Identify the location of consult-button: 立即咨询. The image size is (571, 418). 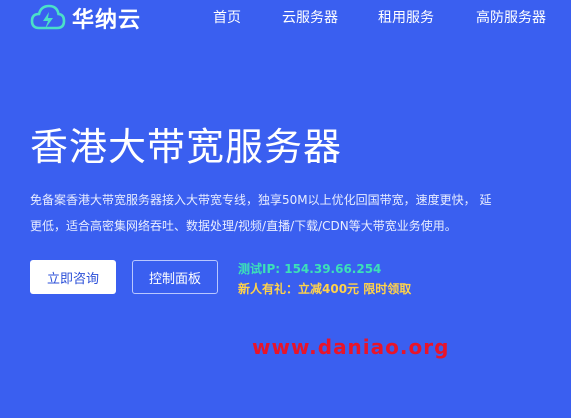
(73, 277).